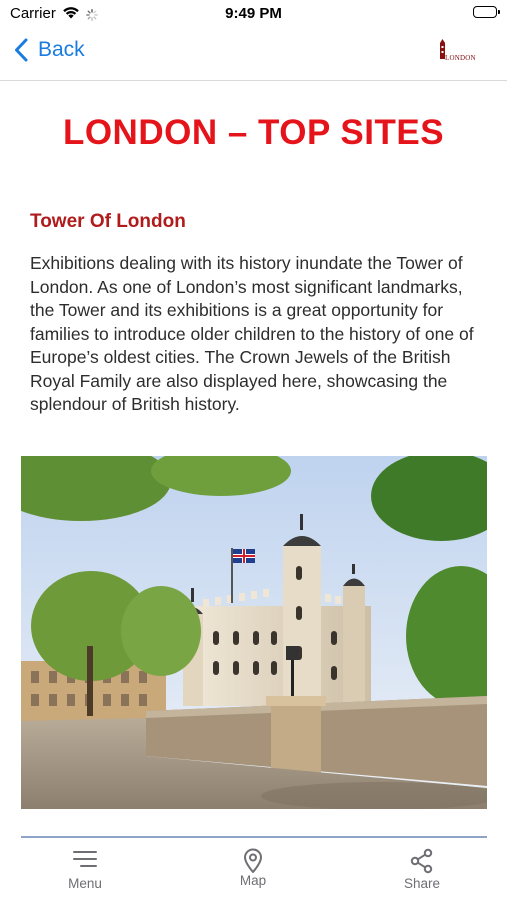 The image size is (507, 900). Describe the element at coordinates (253, 54) in the screenshot. I see `navigation-bar: Back LONDON` at that location.